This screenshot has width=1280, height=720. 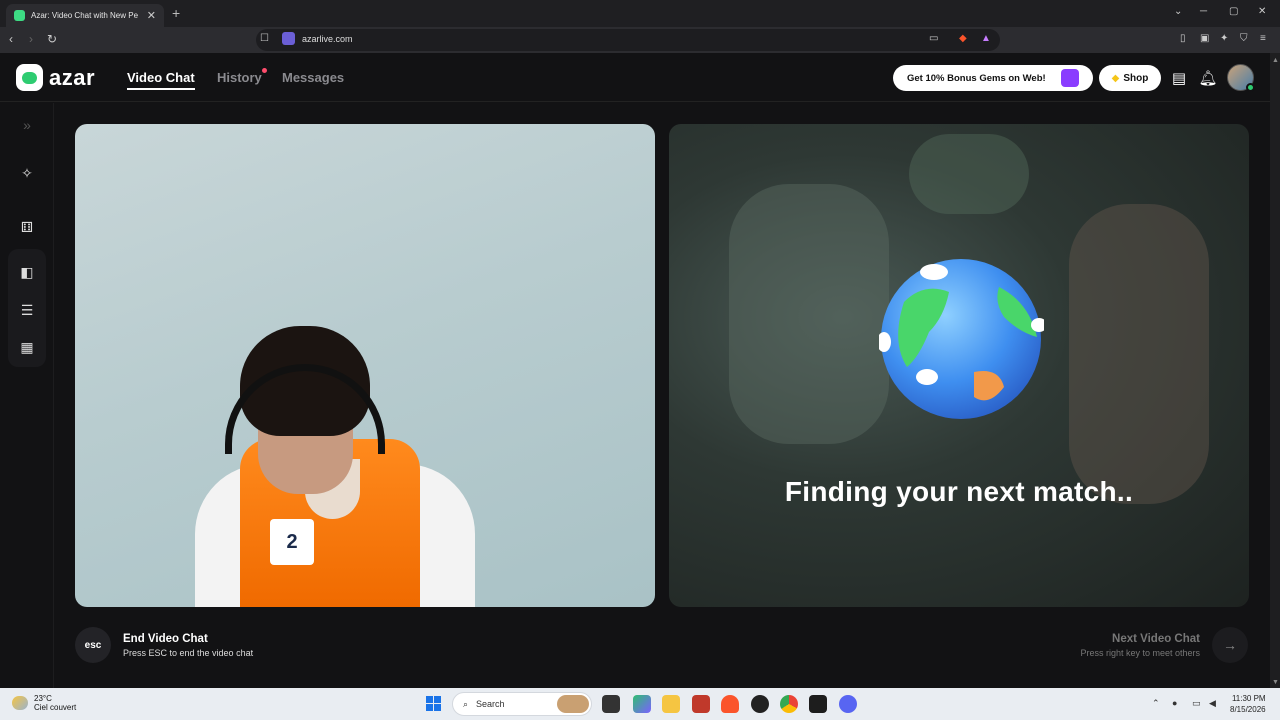 I want to click on browser-tab: Azar: Video Chat with New Pe ✕, so click(x=85, y=15).